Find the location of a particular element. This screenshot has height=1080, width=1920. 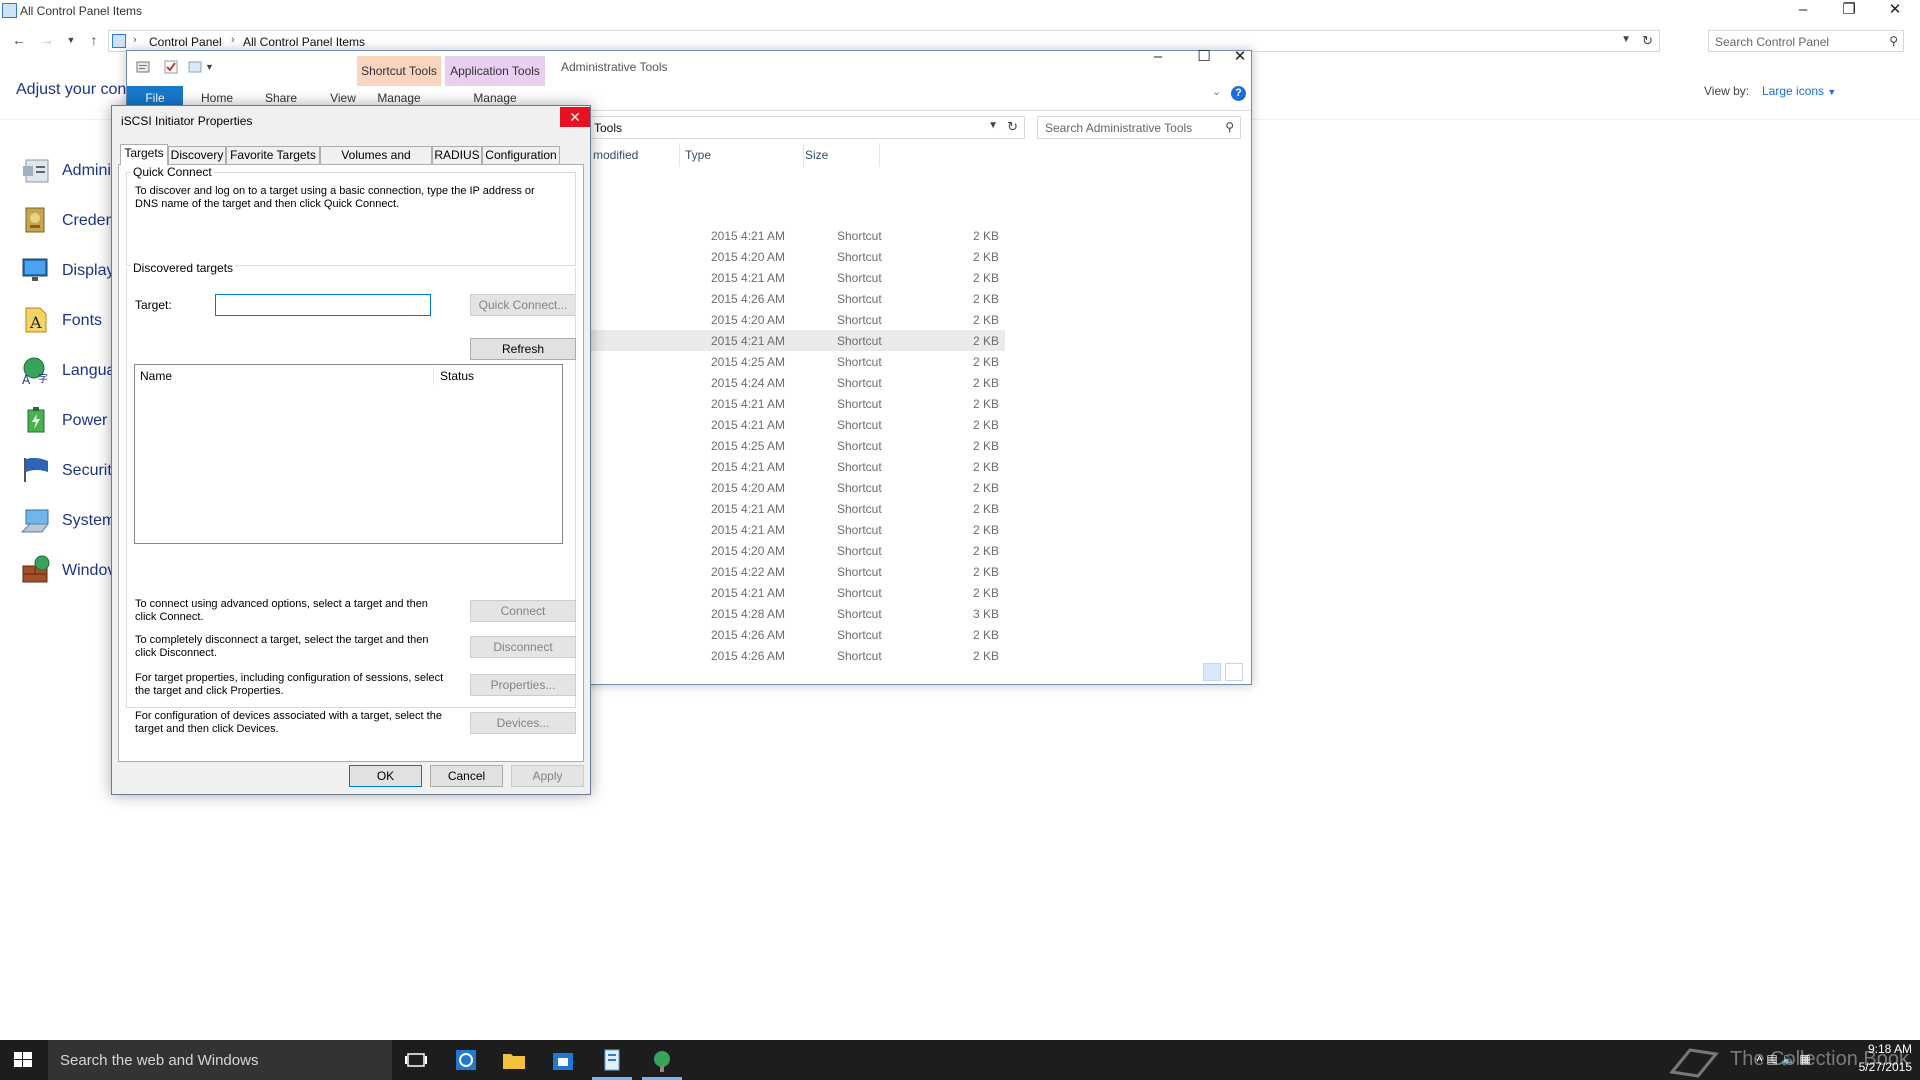

file-row: 2015 4:22 AM Shortcut 2 KB is located at coordinates (793, 571).